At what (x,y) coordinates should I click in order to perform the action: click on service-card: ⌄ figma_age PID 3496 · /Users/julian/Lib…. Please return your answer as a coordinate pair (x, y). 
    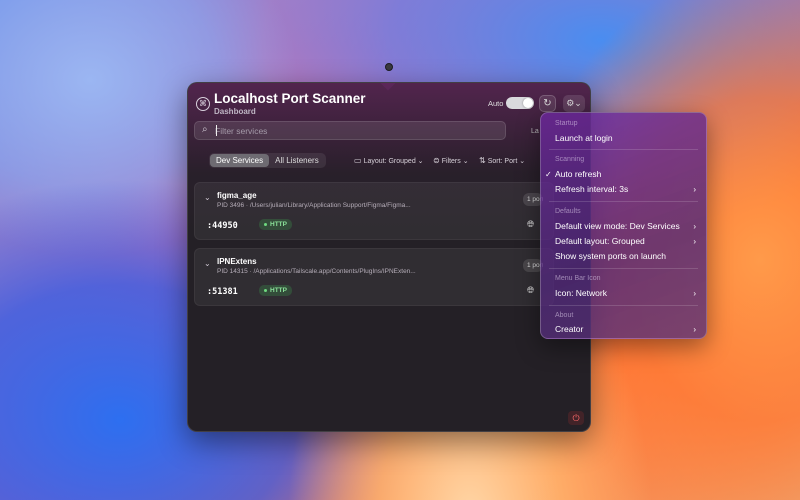
    Looking at the image, I should click on (374, 211).